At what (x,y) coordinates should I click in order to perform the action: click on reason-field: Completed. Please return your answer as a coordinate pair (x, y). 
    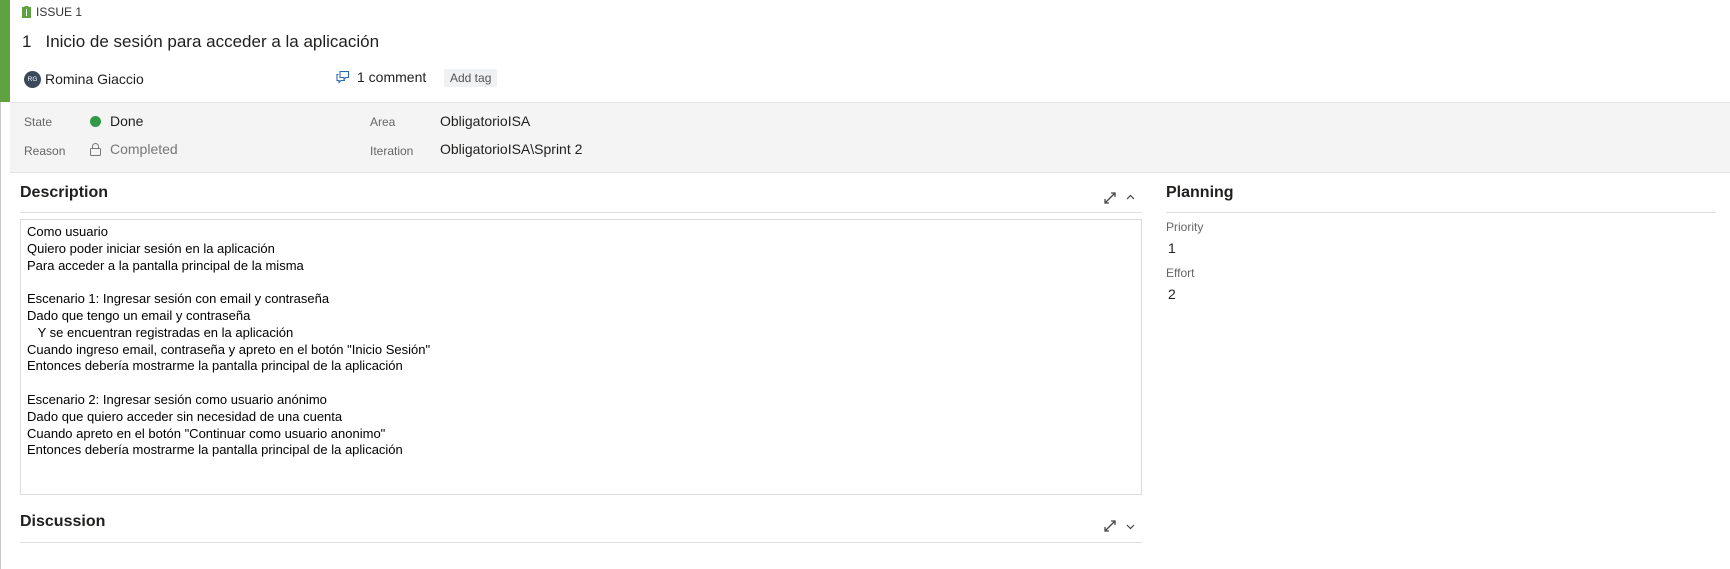
    Looking at the image, I should click on (134, 149).